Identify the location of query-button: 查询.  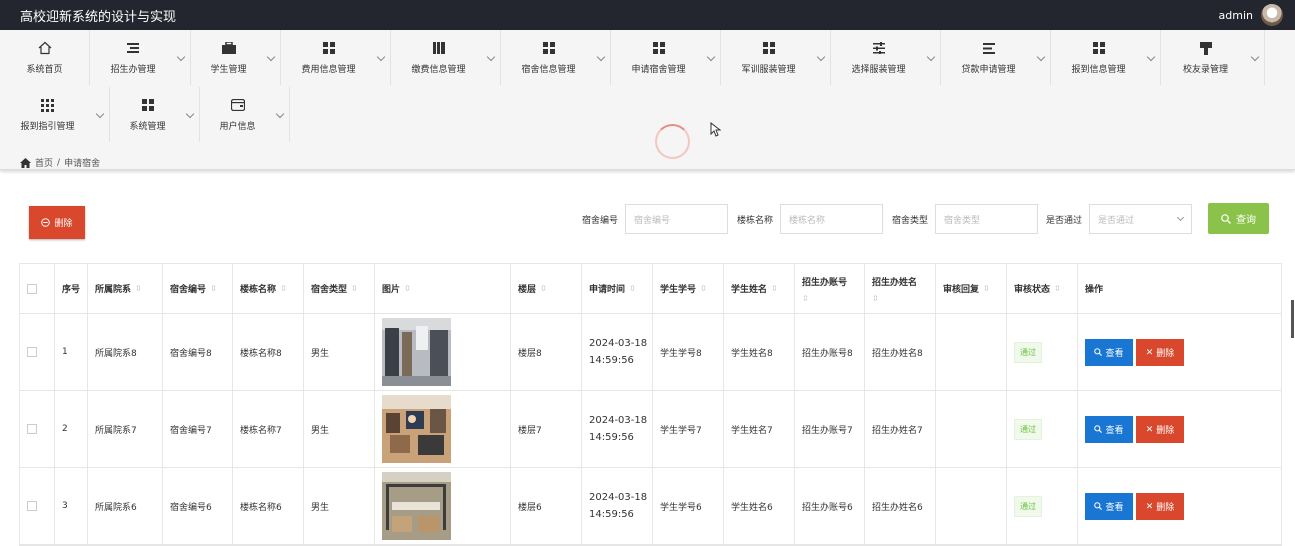
(1238, 218).